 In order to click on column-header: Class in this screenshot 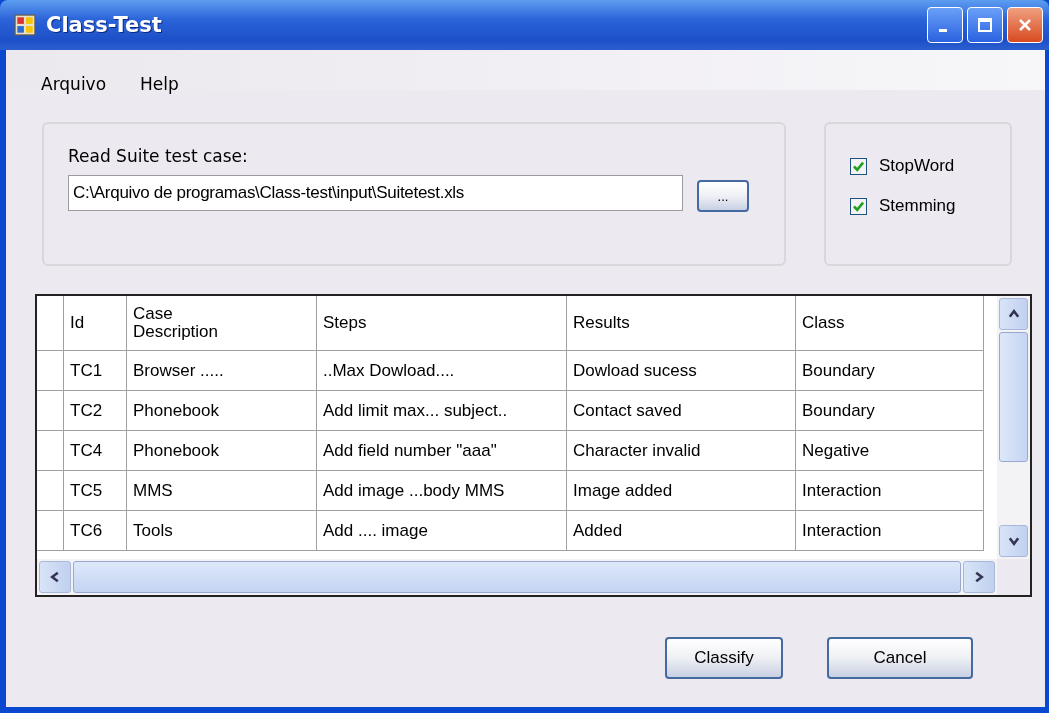, I will do `click(889, 323)`.